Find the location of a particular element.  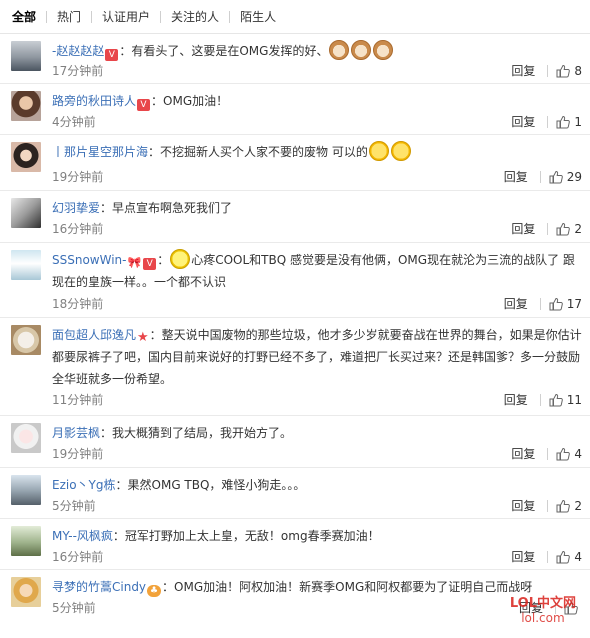

comment-username: MY--风枫疯 is located at coordinates (82, 536).